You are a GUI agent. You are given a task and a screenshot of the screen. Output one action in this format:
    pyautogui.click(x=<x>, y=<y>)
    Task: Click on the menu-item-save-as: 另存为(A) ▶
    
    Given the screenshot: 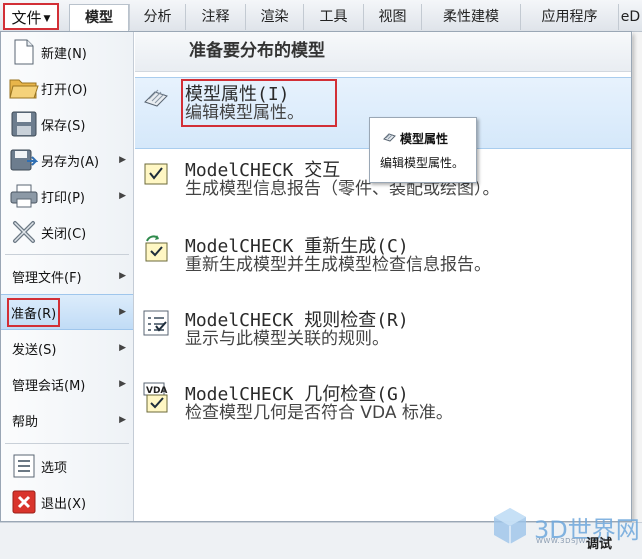 What is the action you would take?
    pyautogui.click(x=67, y=160)
    